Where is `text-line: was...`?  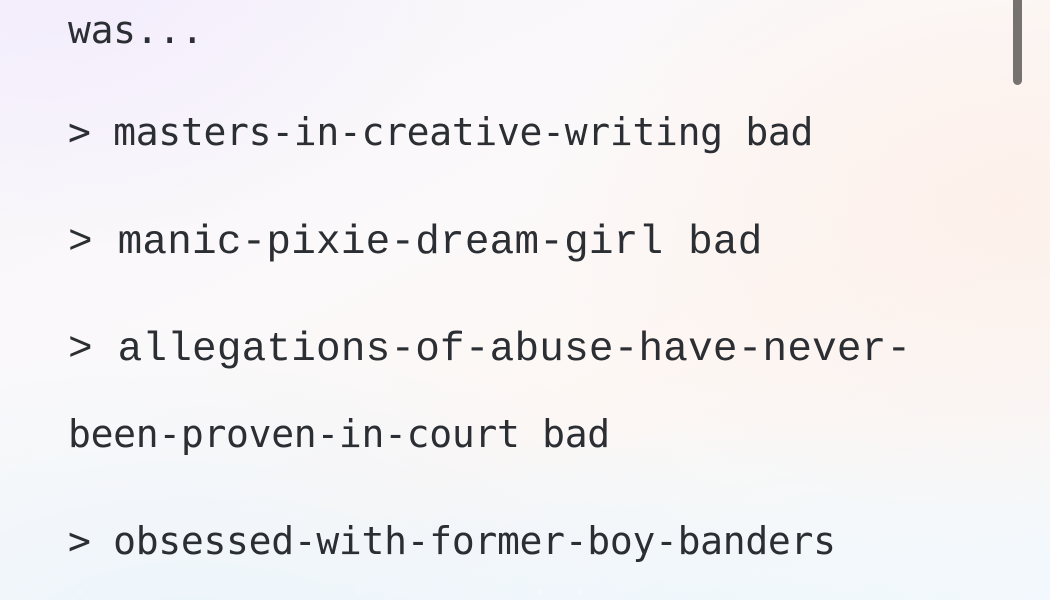 text-line: was... is located at coordinates (136, 30).